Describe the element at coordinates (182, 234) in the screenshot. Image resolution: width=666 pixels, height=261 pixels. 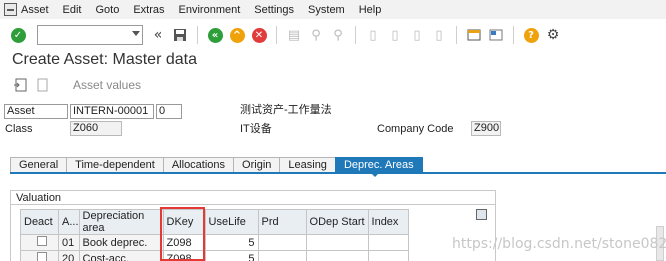
I see `dkey-highlight-box` at that location.